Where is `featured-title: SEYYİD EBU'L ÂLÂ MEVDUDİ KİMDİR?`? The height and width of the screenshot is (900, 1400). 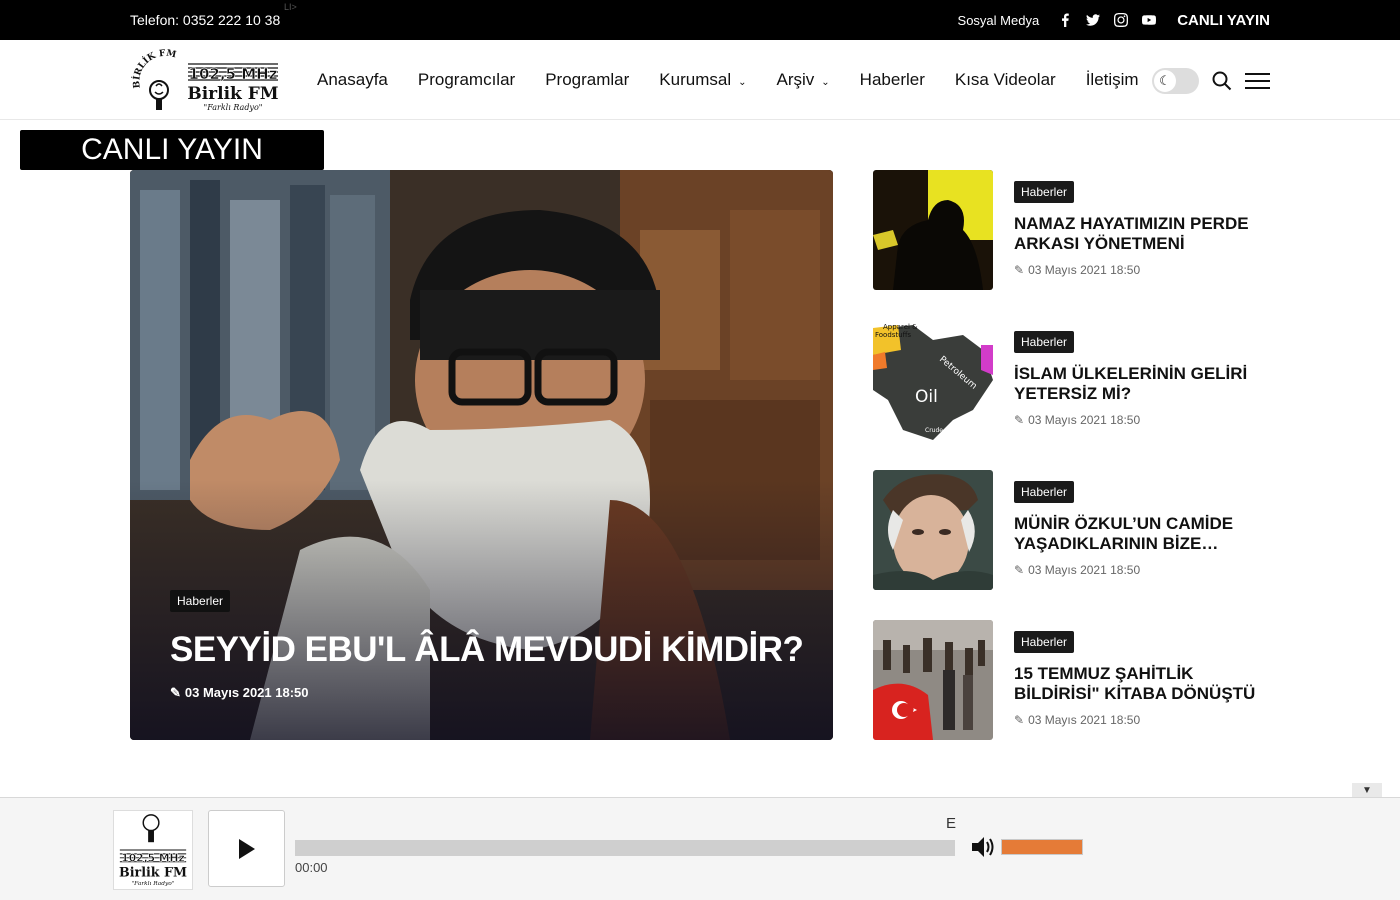 featured-title: SEYYİD EBU'L ÂLÂ MEVDUDİ KİMDİR? is located at coordinates (487, 650).